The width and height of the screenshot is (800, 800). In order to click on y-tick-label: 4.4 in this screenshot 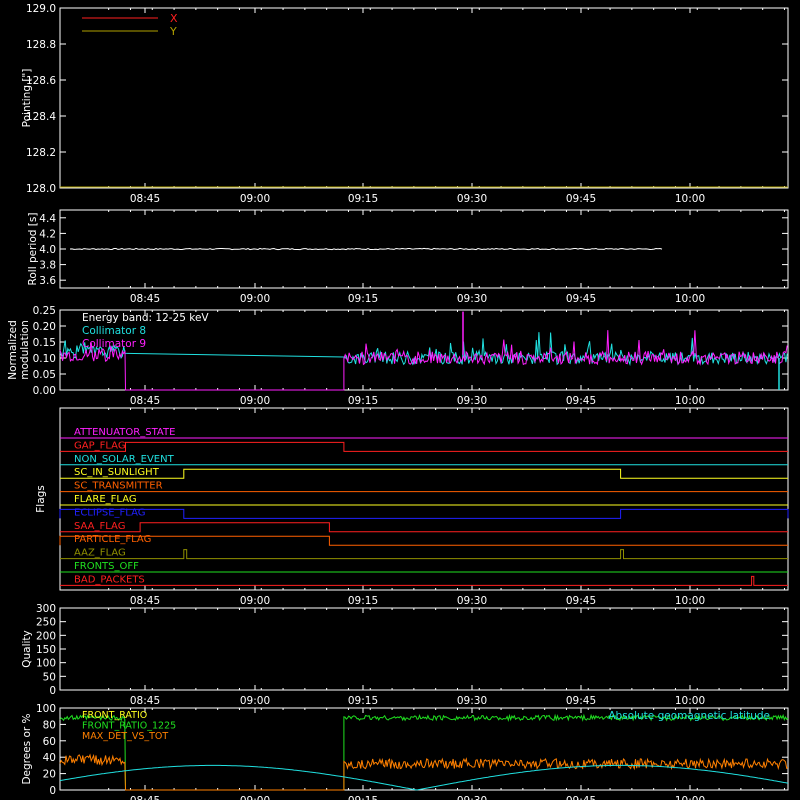, I will do `click(47, 219)`.